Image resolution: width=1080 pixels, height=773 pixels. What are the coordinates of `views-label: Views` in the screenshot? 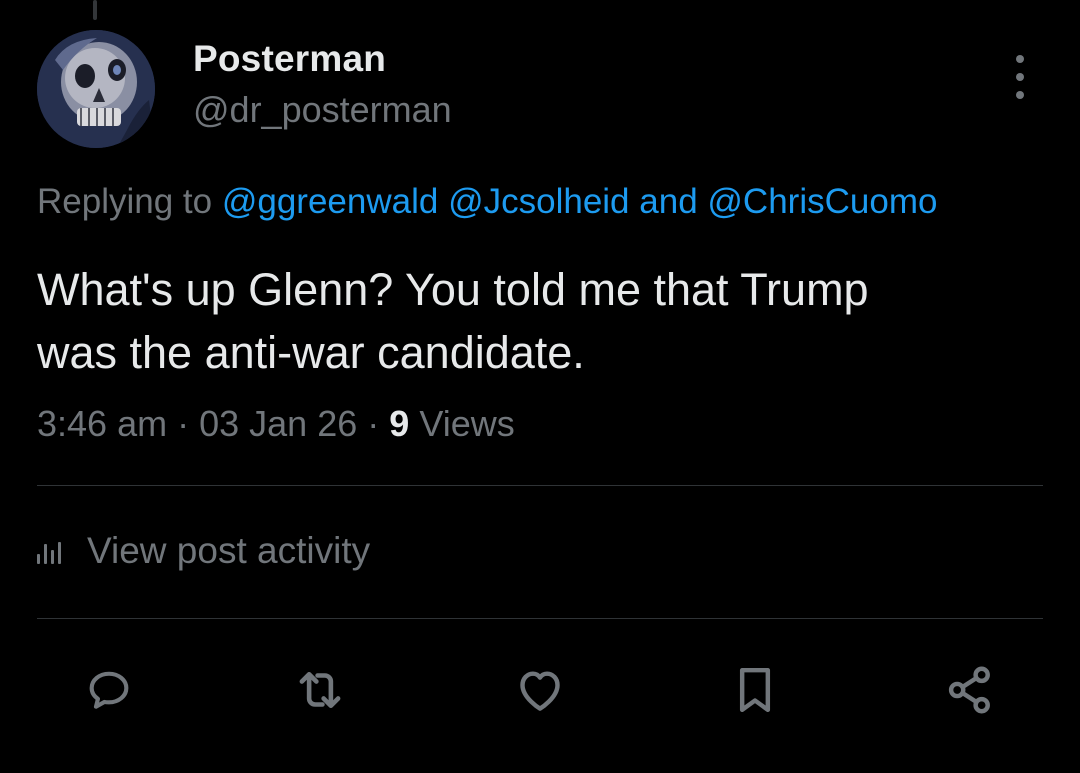 It's located at (467, 423).